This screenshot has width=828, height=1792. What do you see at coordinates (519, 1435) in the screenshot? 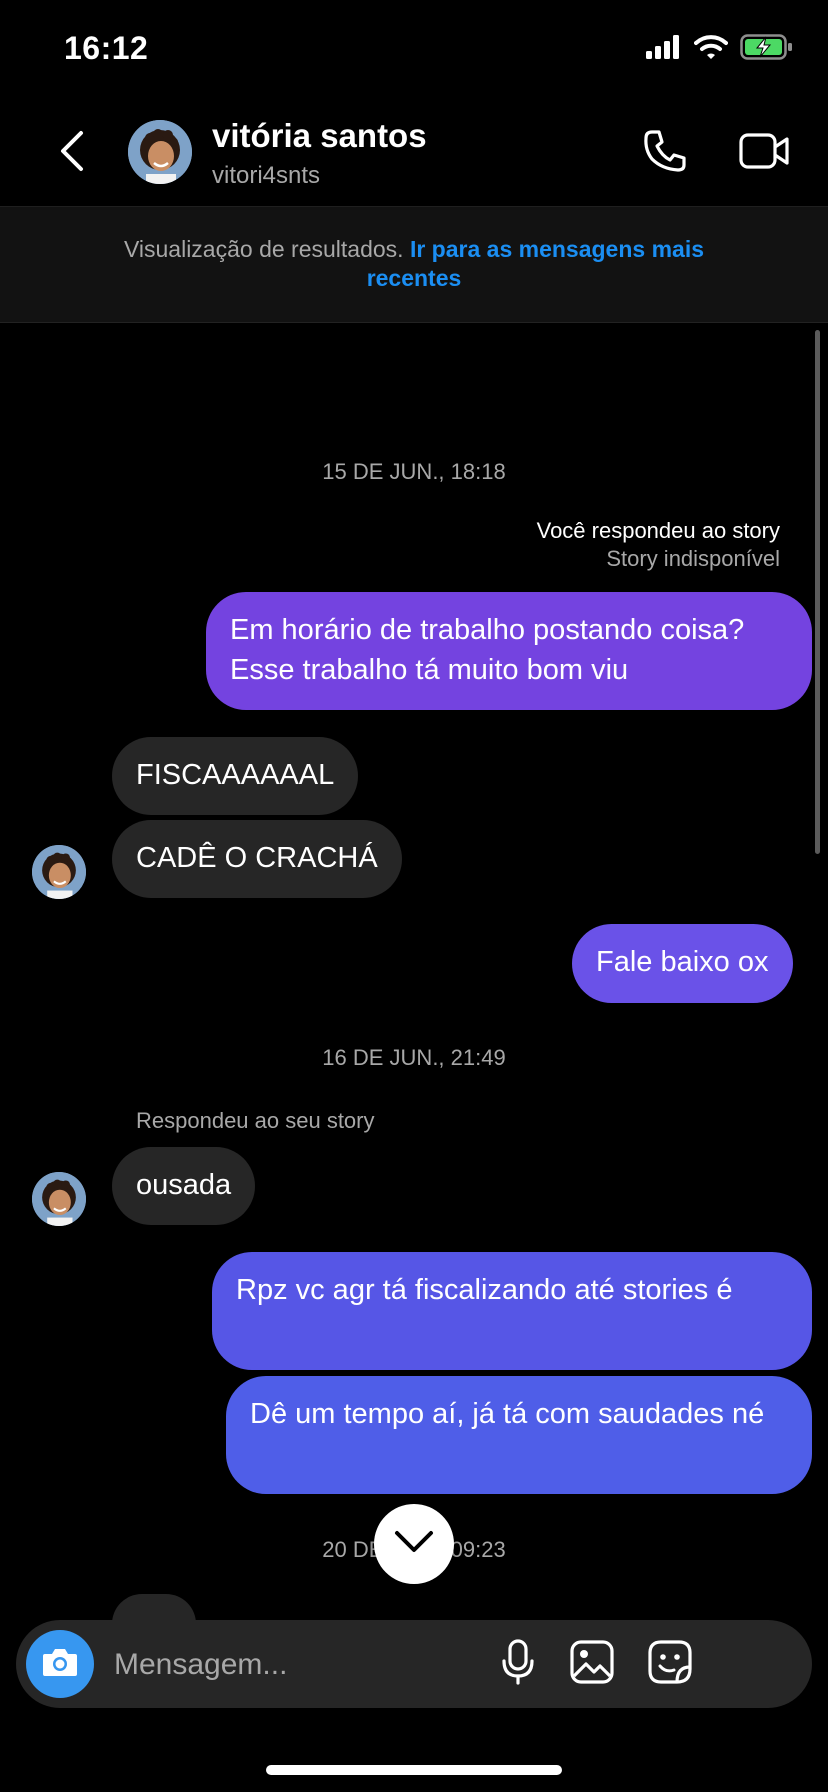
I see `outgoing-message: Dê um tempo aí, já tá com saudades né` at bounding box center [519, 1435].